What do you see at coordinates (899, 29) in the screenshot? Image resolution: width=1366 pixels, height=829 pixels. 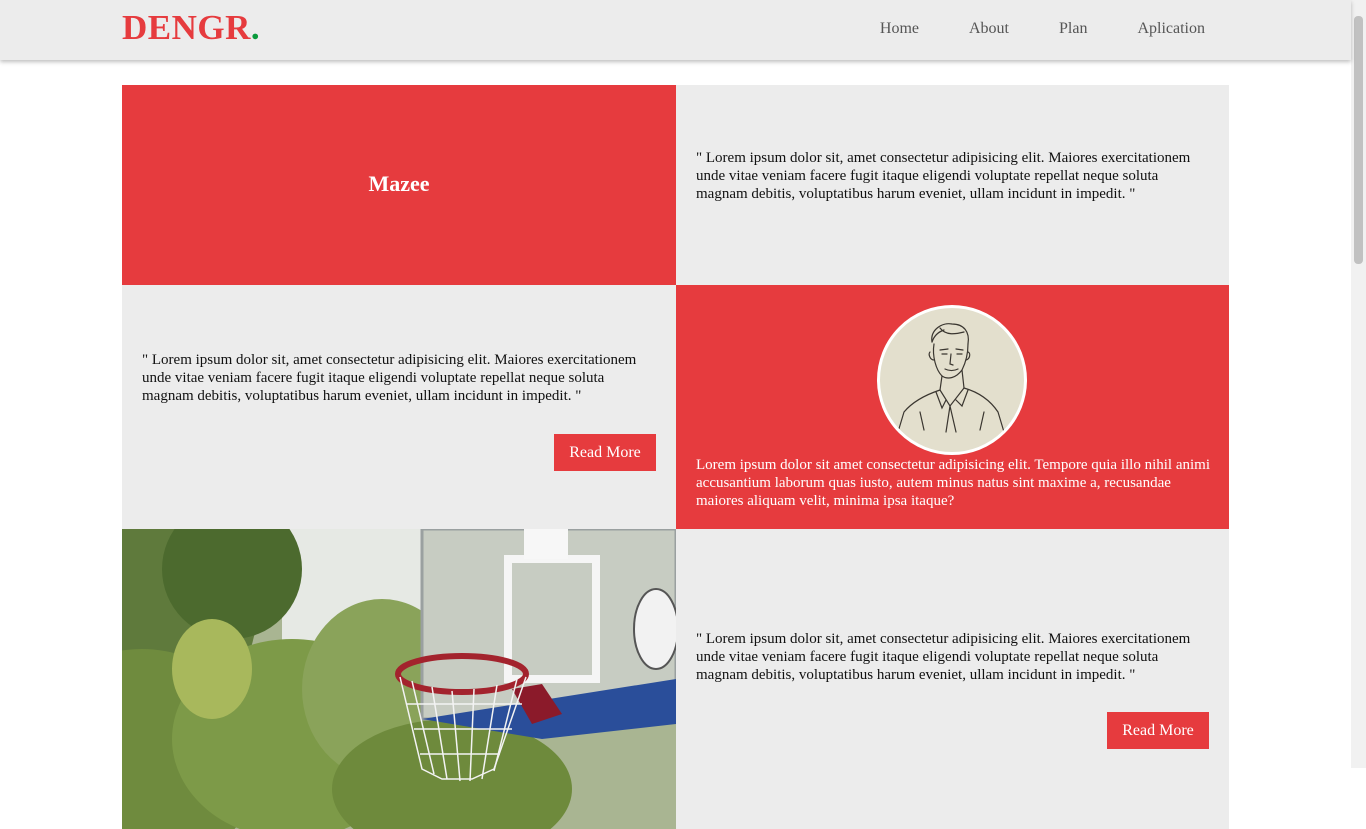 I see `nav-link-home: Home` at bounding box center [899, 29].